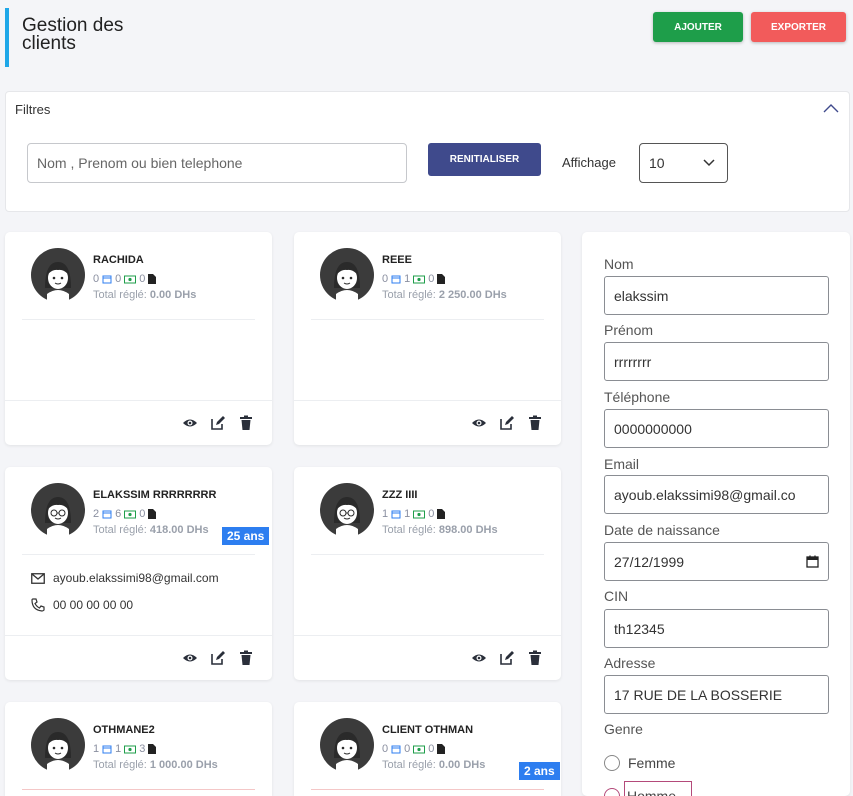 The width and height of the screenshot is (853, 796). Describe the element at coordinates (612, 763) in the screenshot. I see `genre-radio-femme` at that location.